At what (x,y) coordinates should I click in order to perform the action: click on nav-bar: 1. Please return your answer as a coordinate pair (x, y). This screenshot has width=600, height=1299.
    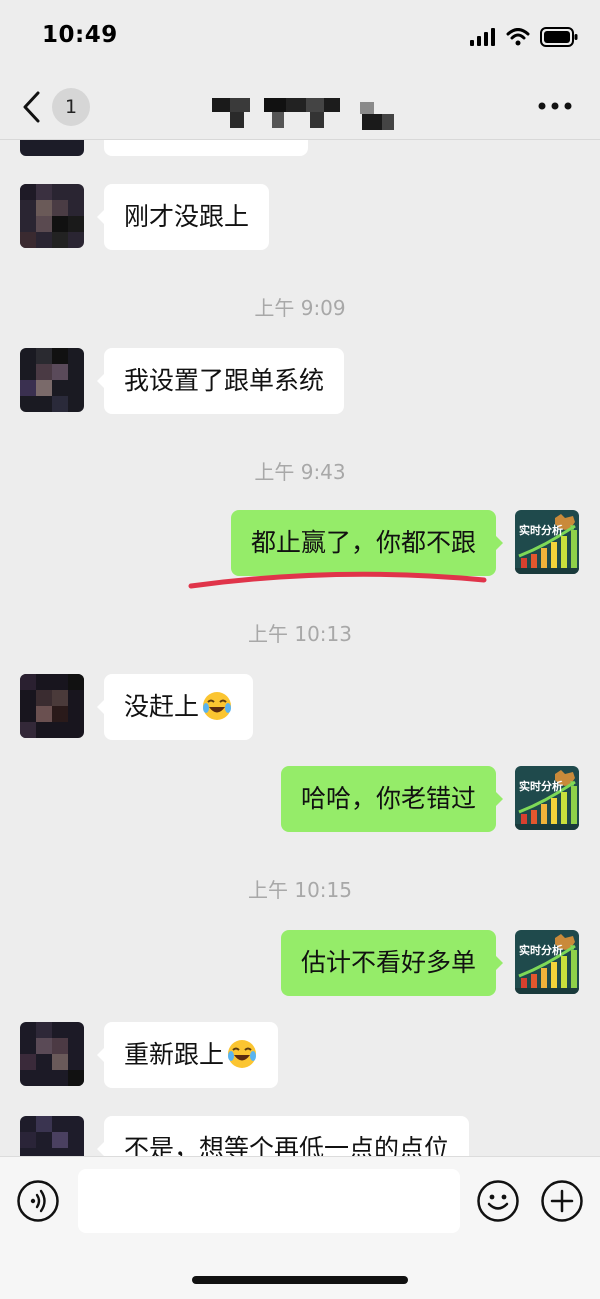
    Looking at the image, I should click on (300, 107).